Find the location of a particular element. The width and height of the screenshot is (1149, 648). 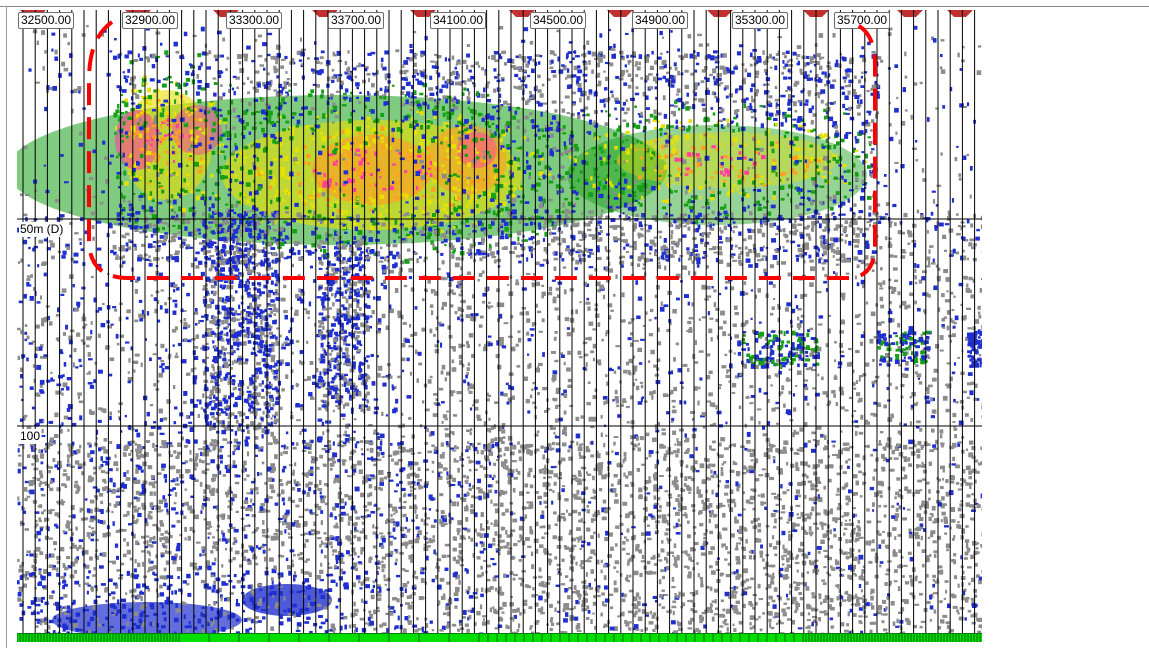

bottom-ping-strip is located at coordinates (499, 637).